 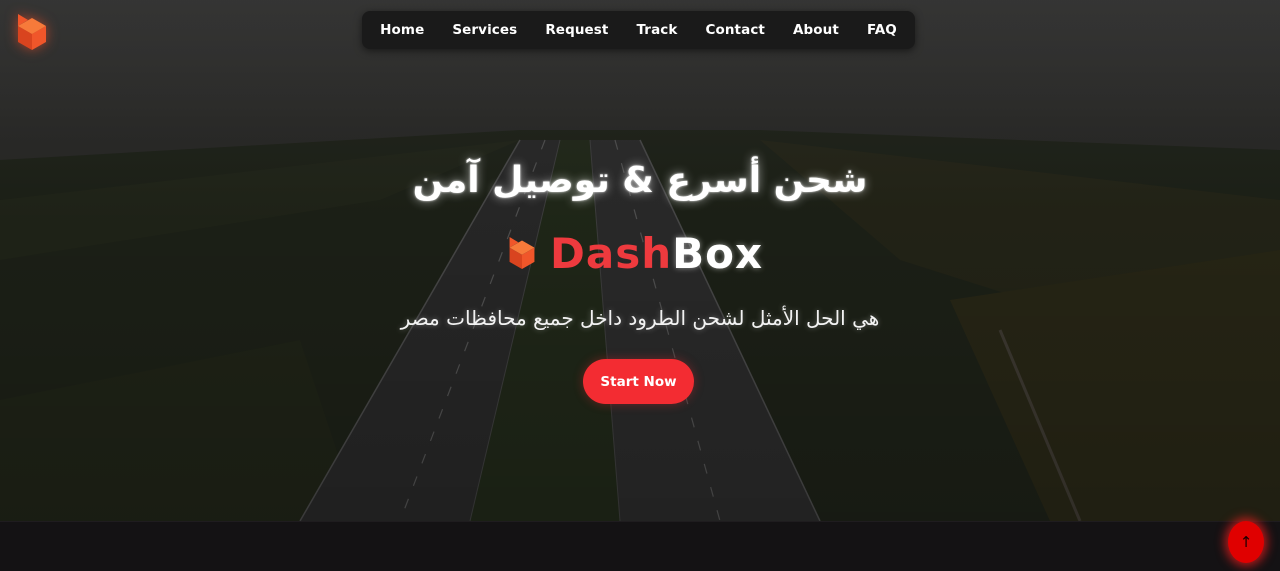 What do you see at coordinates (576, 30) in the screenshot?
I see `nav-request: Request` at bounding box center [576, 30].